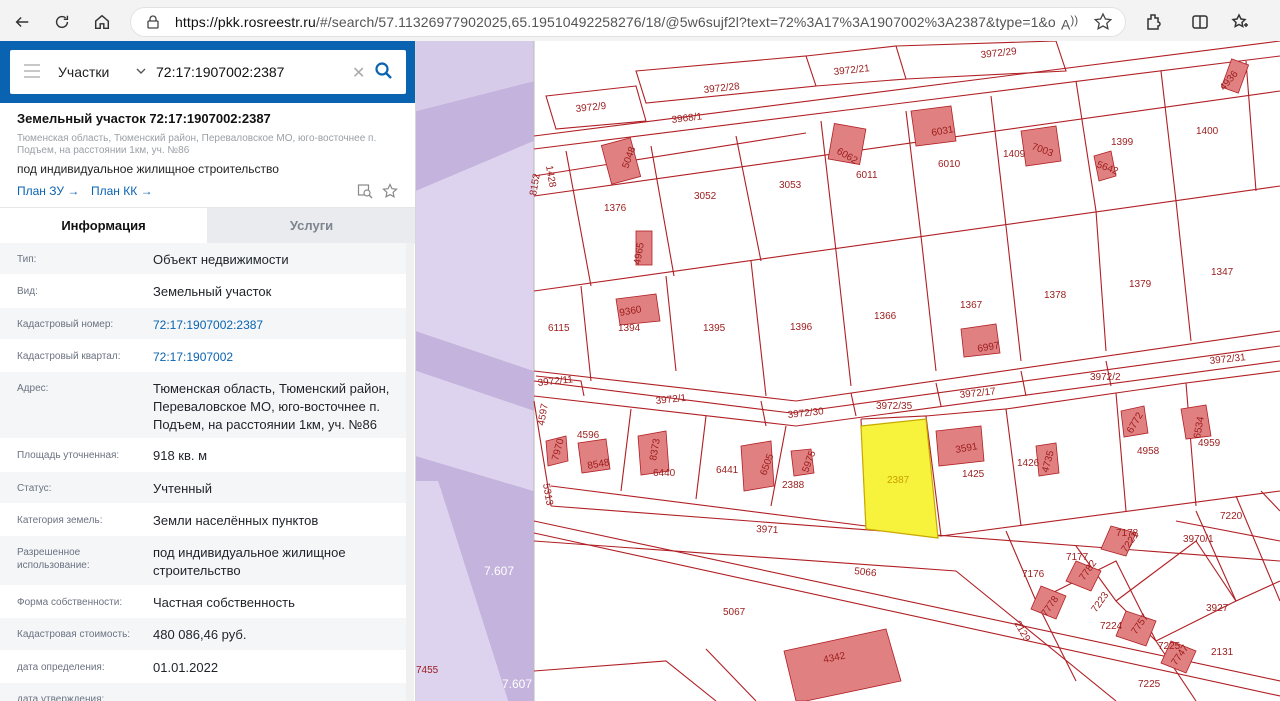  Describe the element at coordinates (971, 305) in the screenshot. I see `map-label: 1367` at that location.